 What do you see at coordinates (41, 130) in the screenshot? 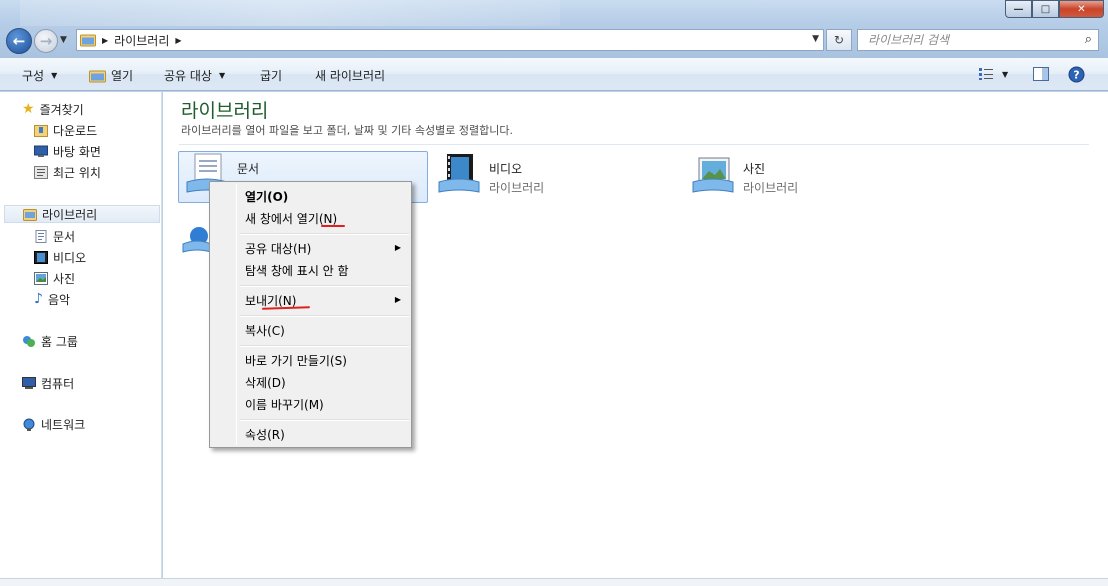
I see `downloads-folder-icon` at bounding box center [41, 130].